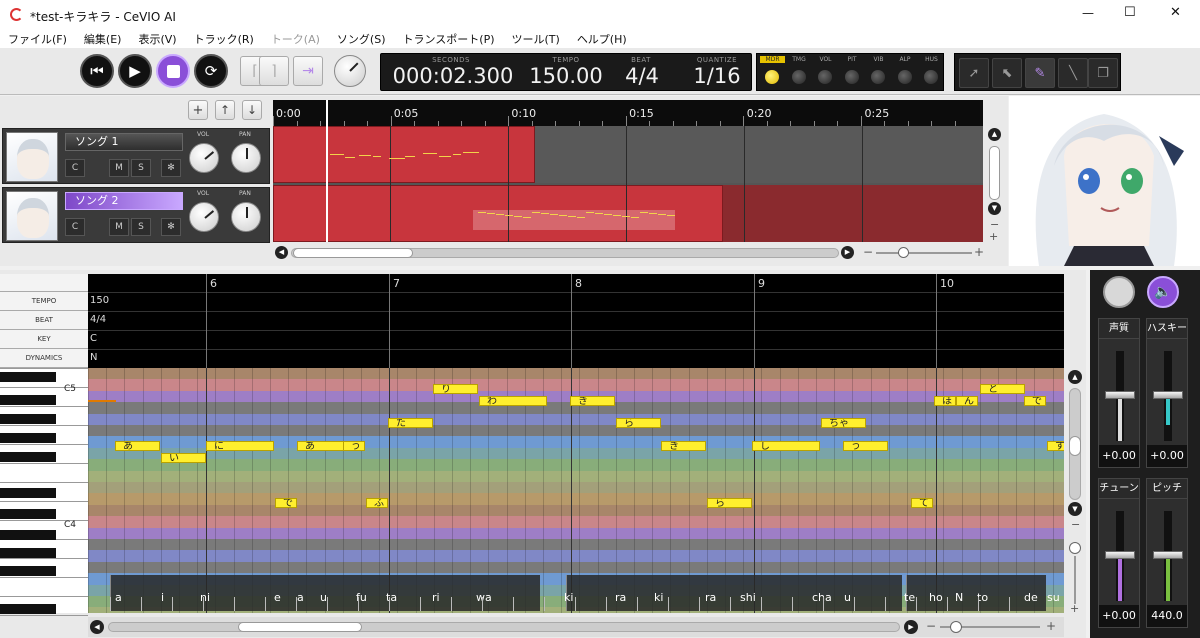 This screenshot has width=1200, height=638. What do you see at coordinates (75, 227) in the screenshot?
I see `c-button: C` at bounding box center [75, 227].